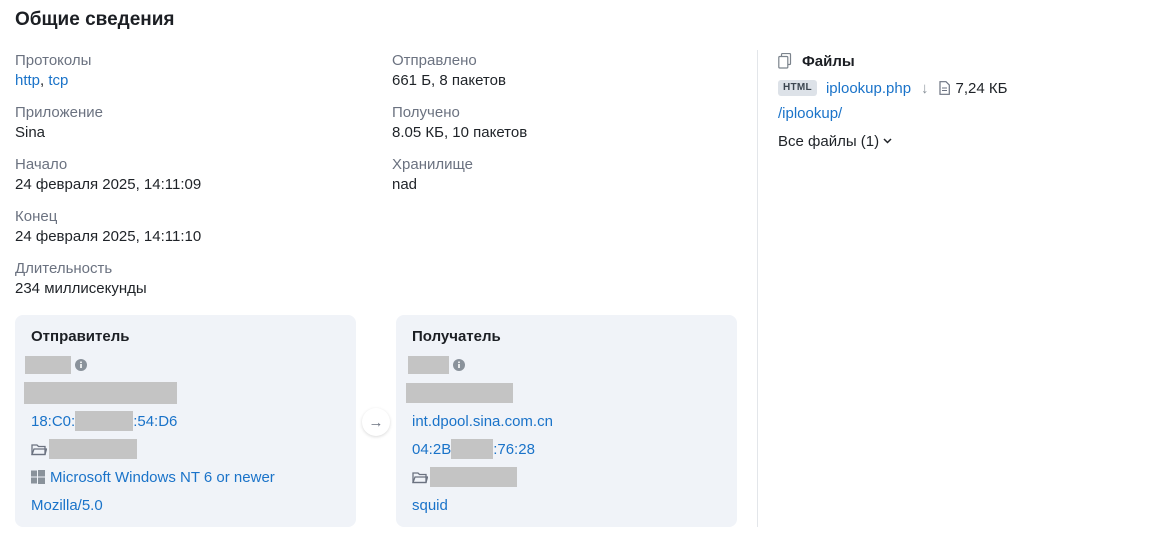 The image size is (1162, 553). What do you see at coordinates (459, 123) in the screenshot?
I see `received-field: Получено 8.05 КБ, 10 пакетов` at bounding box center [459, 123].